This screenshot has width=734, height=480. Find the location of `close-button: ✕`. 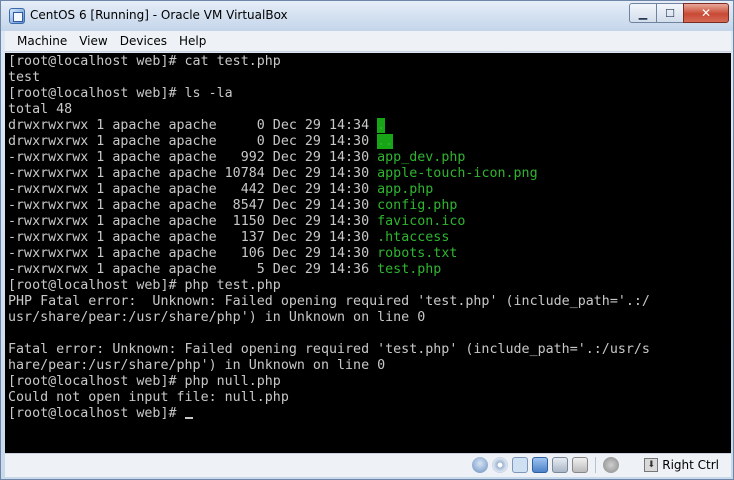

close-button: ✕ is located at coordinates (706, 13).